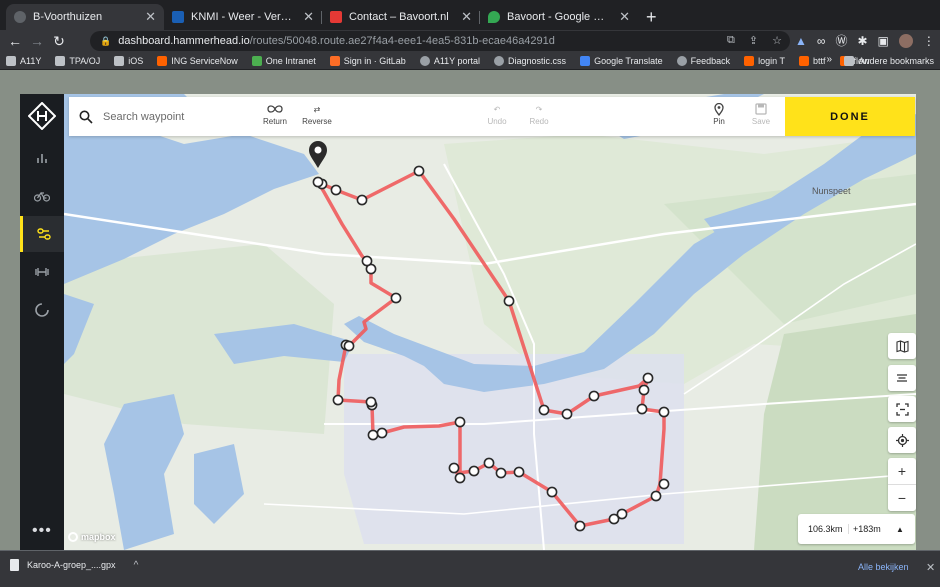  I want to click on bookmark-star-icon: ☆, so click(777, 40).